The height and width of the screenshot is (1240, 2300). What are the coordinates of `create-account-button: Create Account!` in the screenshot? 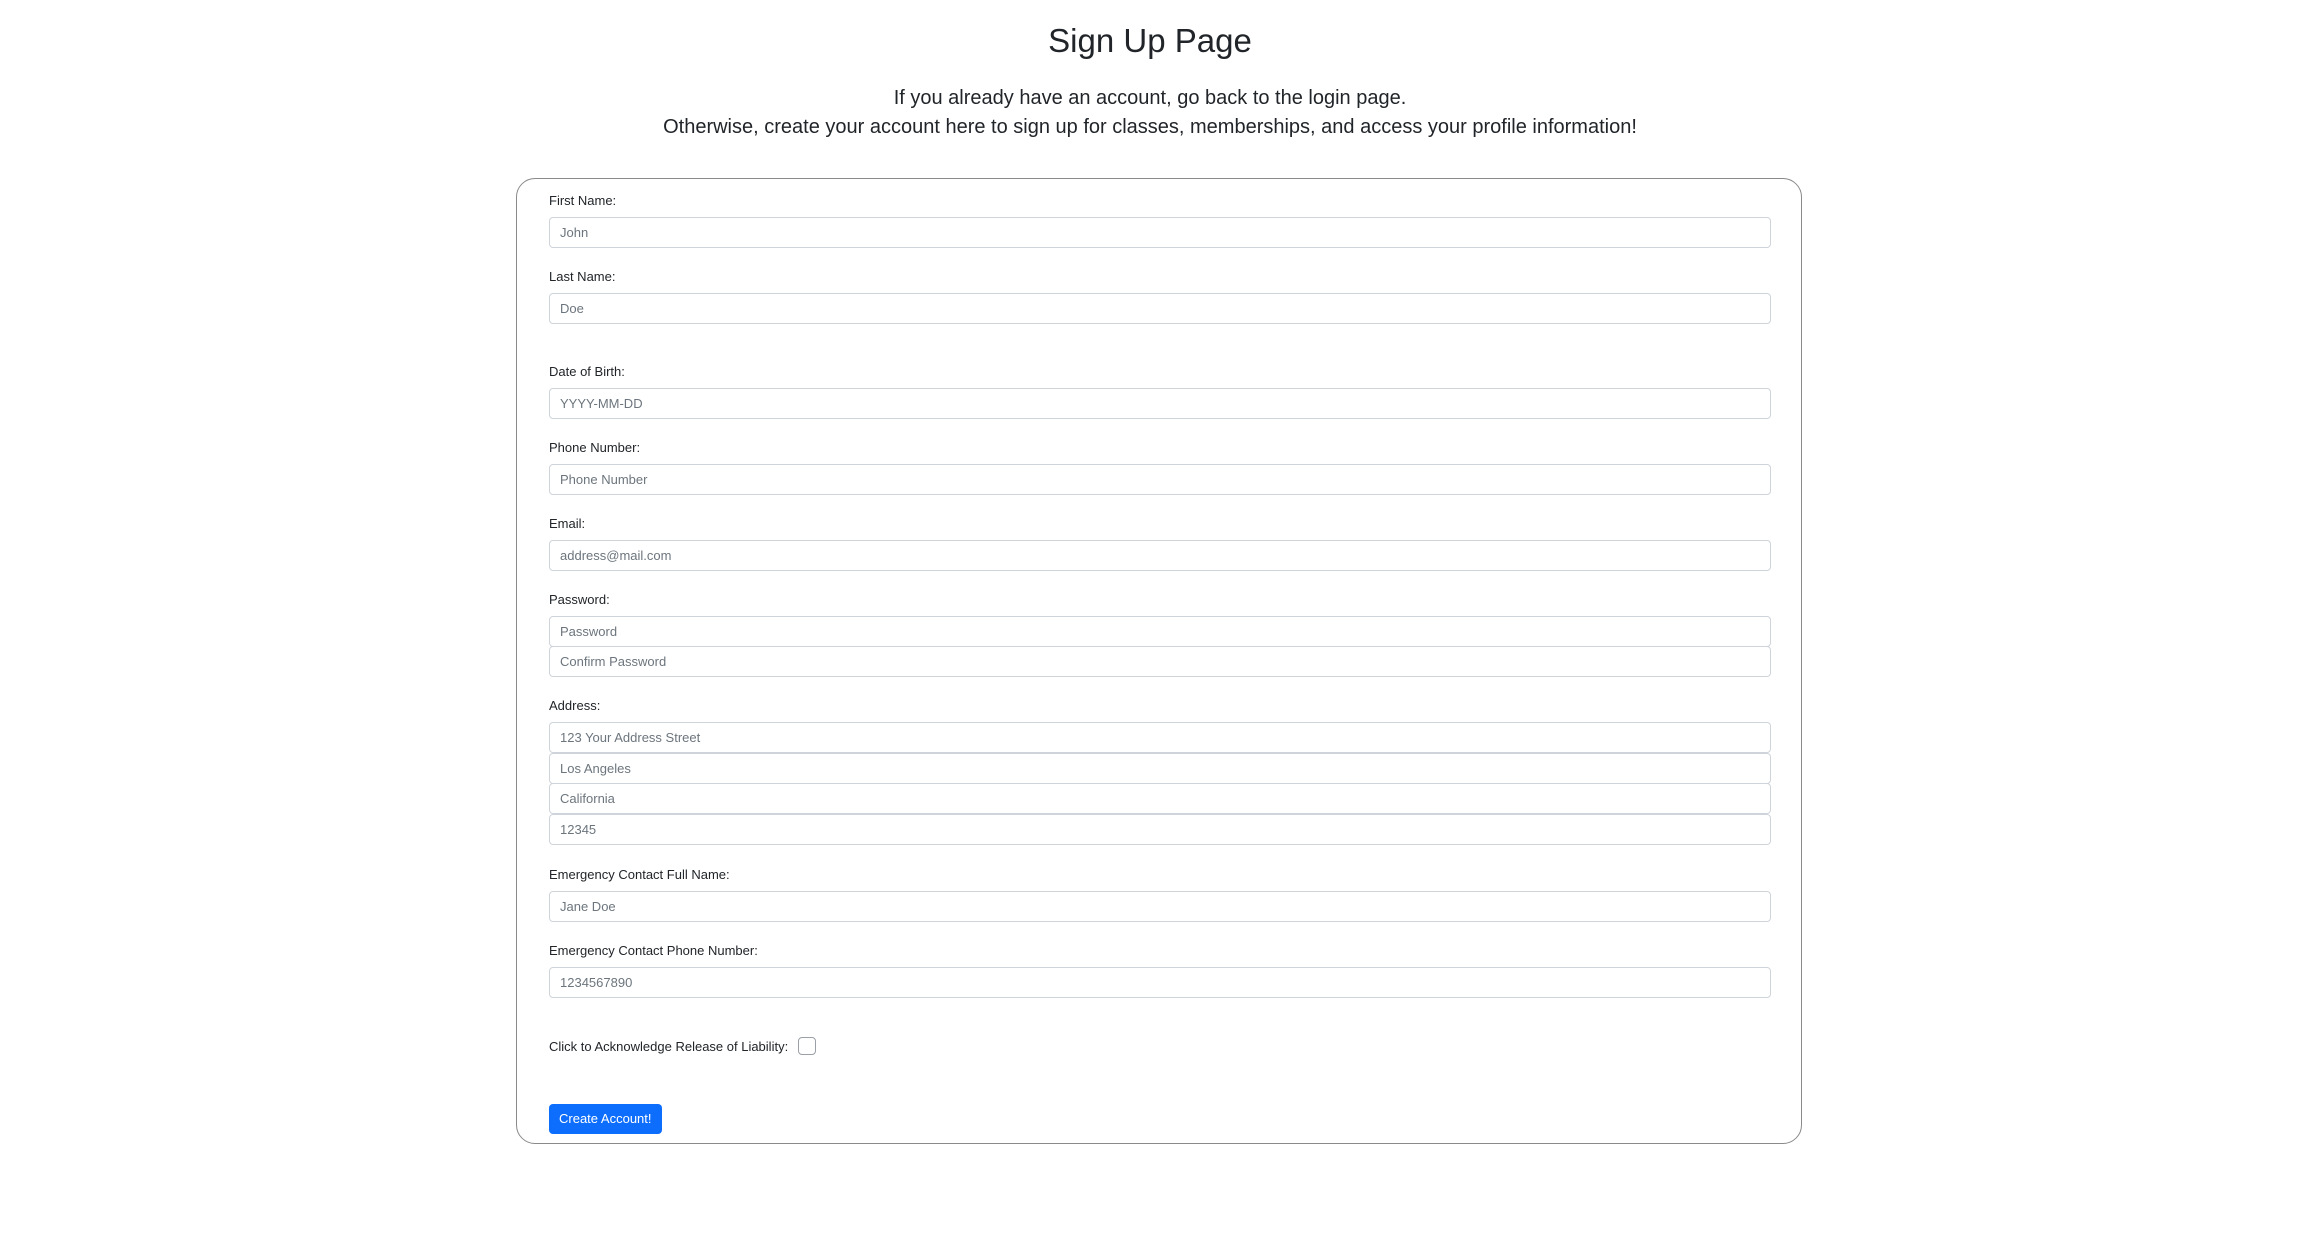 It's located at (605, 1119).